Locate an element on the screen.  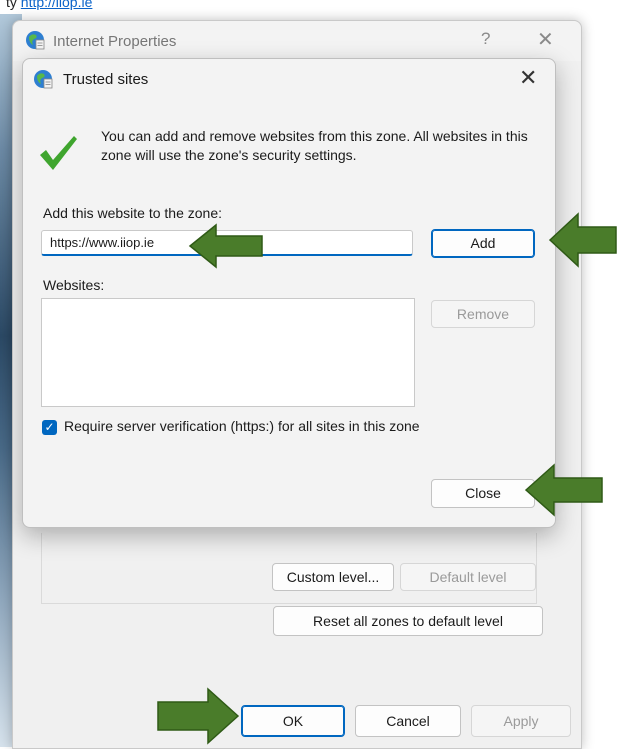
top-link-prefix: ty is located at coordinates (11, 5).